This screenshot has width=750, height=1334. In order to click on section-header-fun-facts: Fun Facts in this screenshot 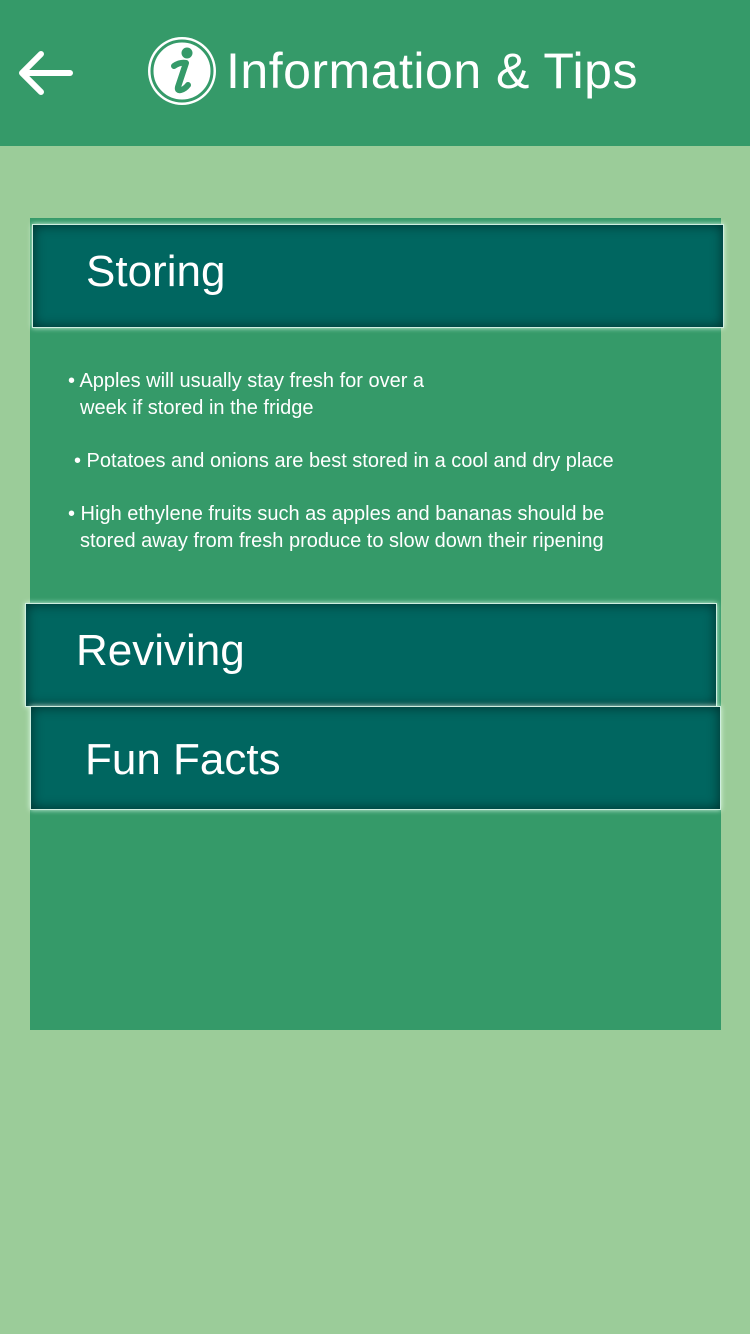, I will do `click(375, 758)`.